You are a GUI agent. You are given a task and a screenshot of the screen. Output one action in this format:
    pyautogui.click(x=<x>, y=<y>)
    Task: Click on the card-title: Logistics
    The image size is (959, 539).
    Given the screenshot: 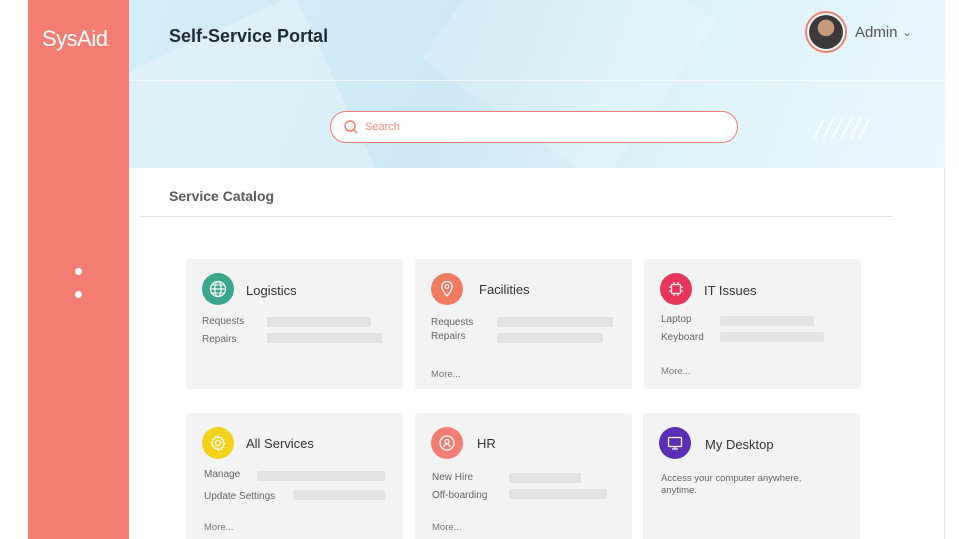 What is the action you would take?
    pyautogui.click(x=271, y=290)
    